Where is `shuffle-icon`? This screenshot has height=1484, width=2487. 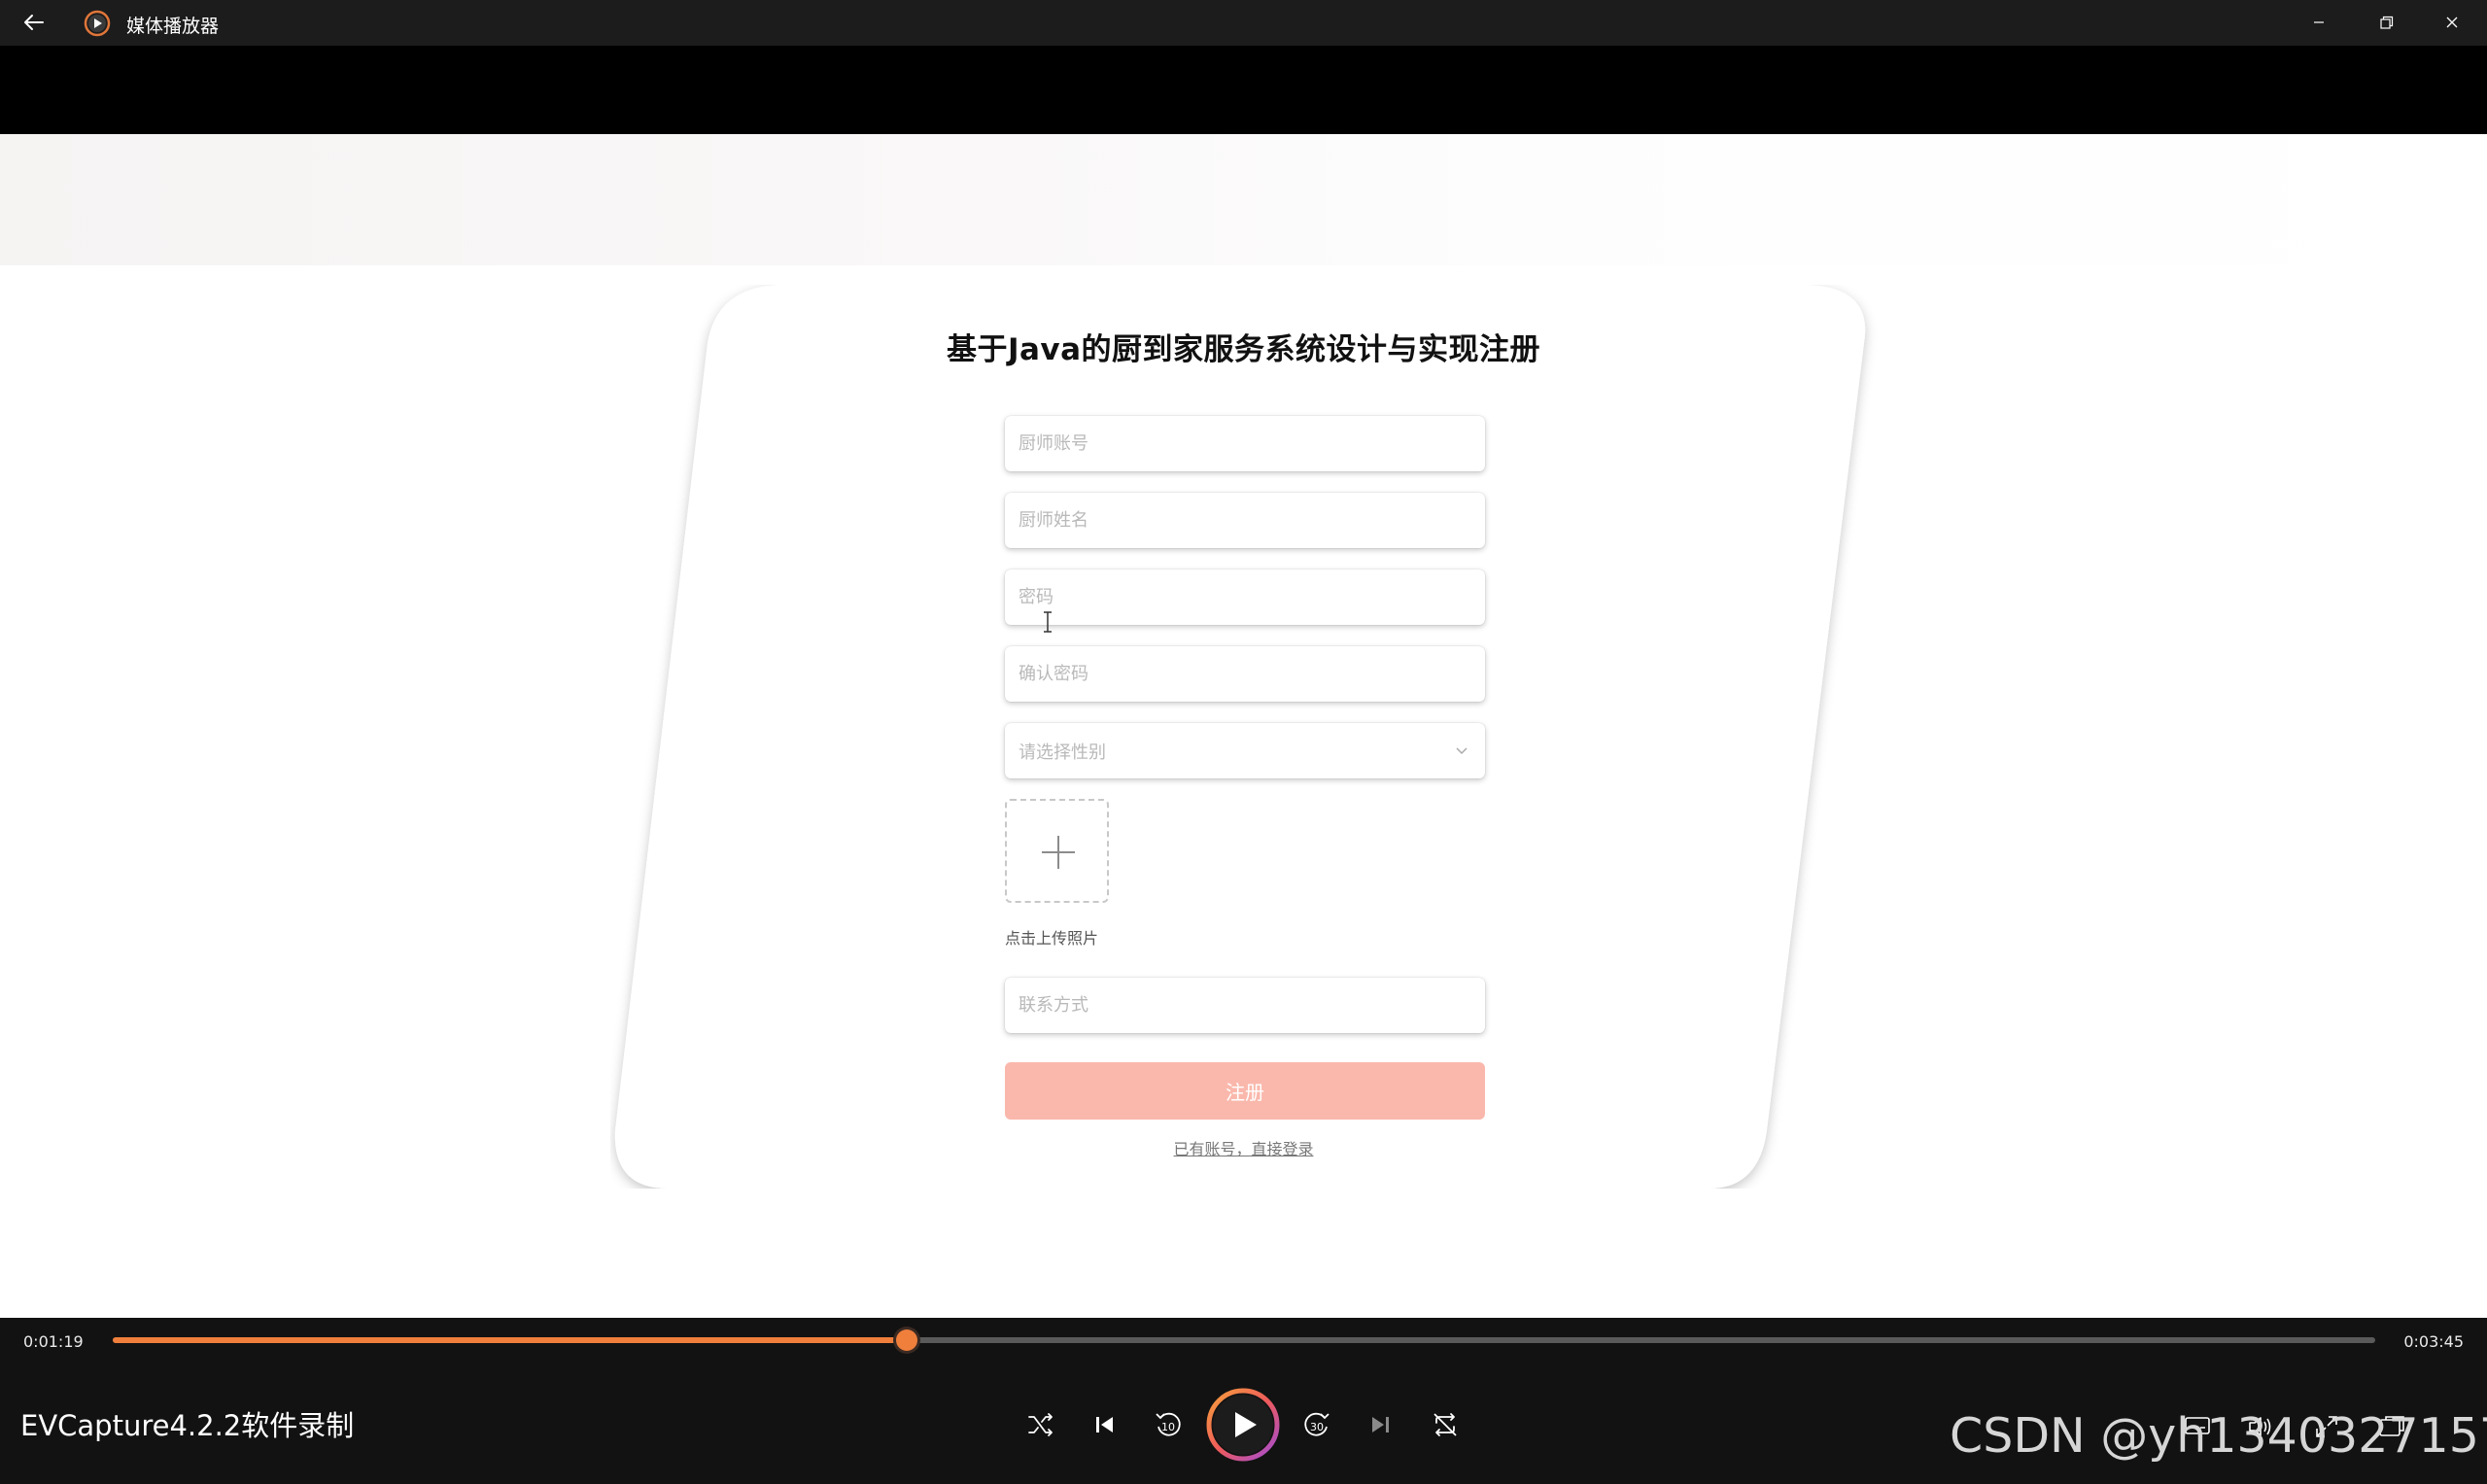 shuffle-icon is located at coordinates (1040, 1424).